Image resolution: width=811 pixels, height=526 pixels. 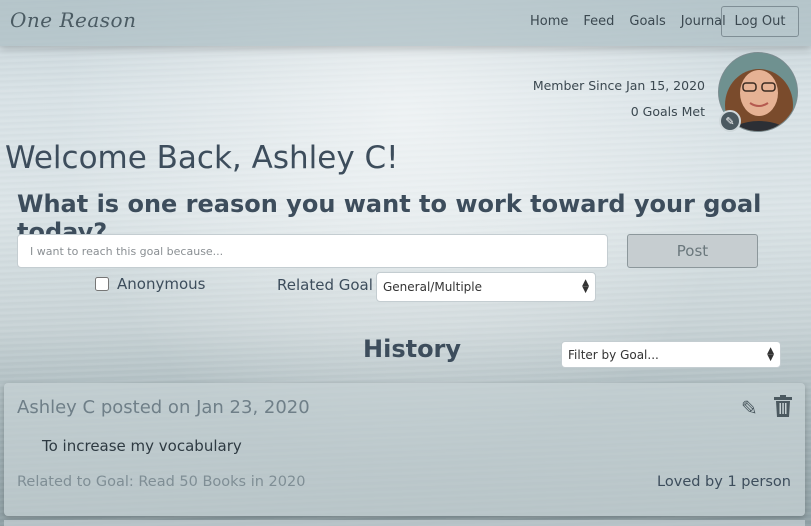 I want to click on post-header: Ashley C posted on Jan 23, 2020, so click(x=163, y=407).